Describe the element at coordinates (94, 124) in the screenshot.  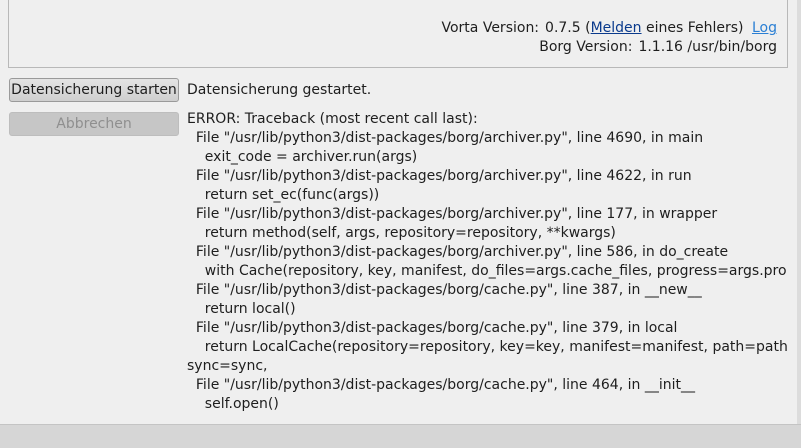
I see `cancel-button: Abbrechen` at that location.